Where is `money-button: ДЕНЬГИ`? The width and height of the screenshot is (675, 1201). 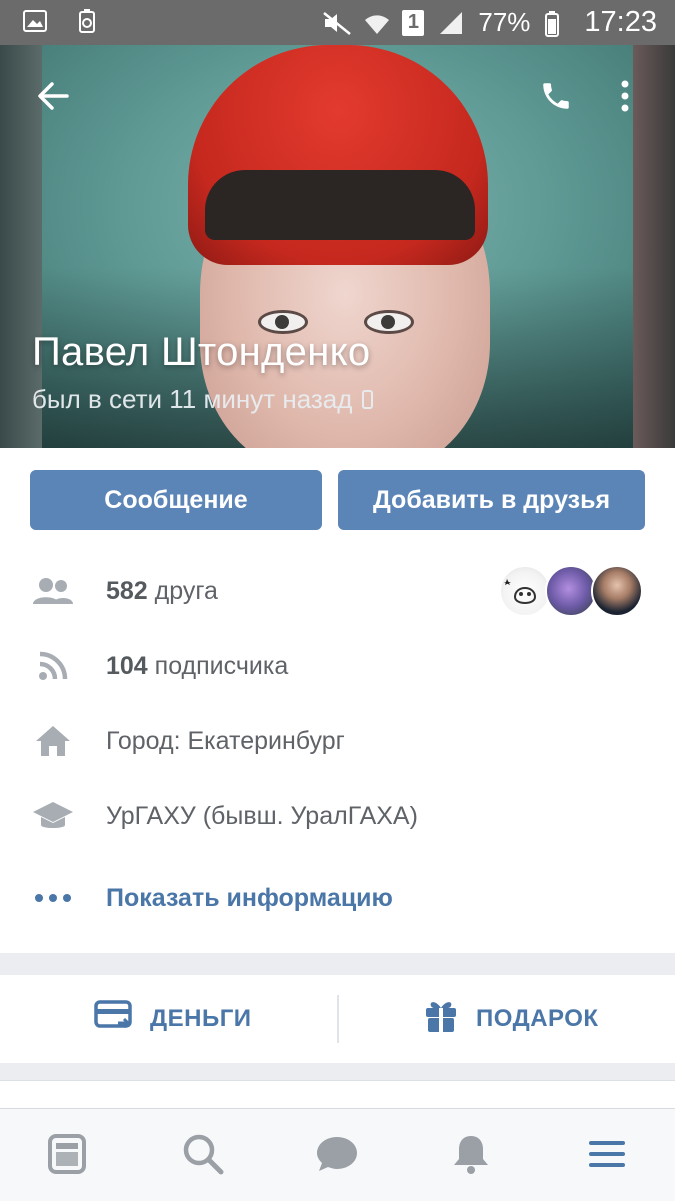
money-button: ДЕНЬГИ is located at coordinates (173, 1019).